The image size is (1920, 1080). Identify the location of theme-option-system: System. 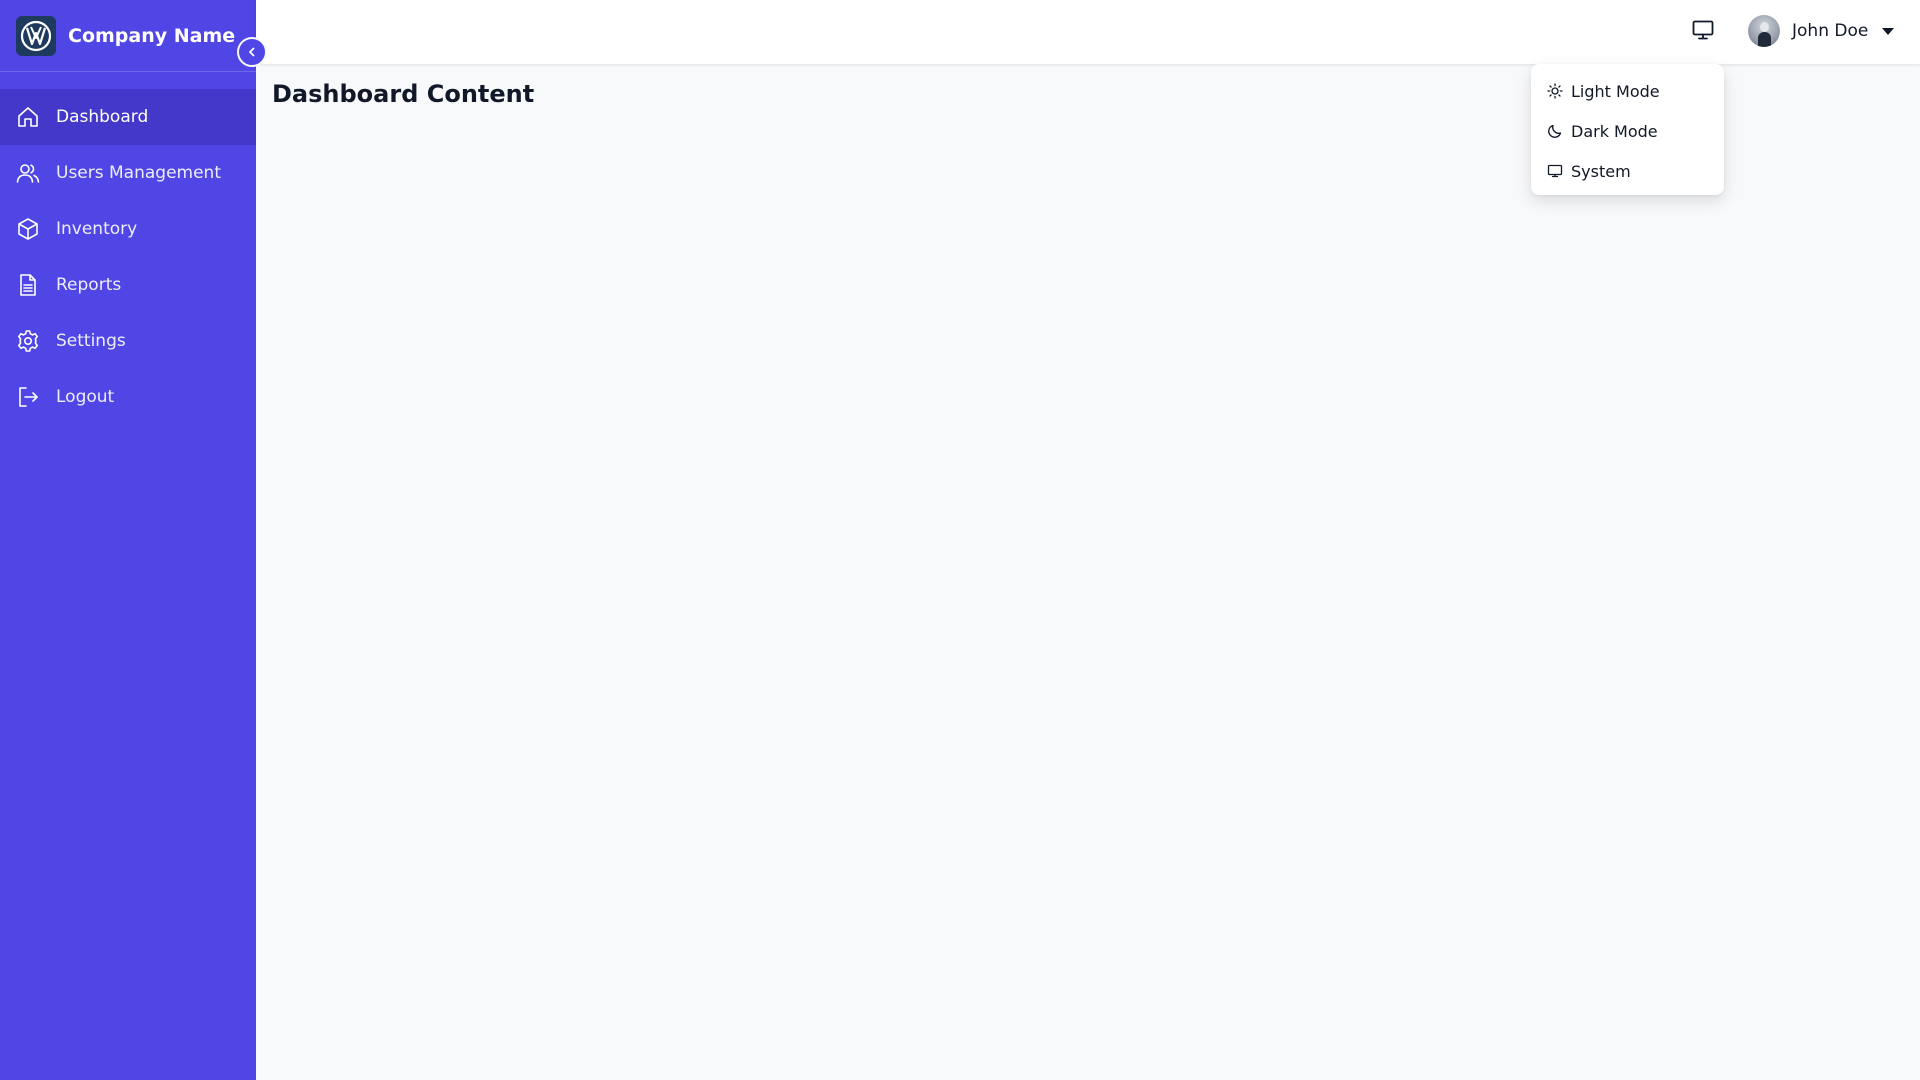
(1627, 171).